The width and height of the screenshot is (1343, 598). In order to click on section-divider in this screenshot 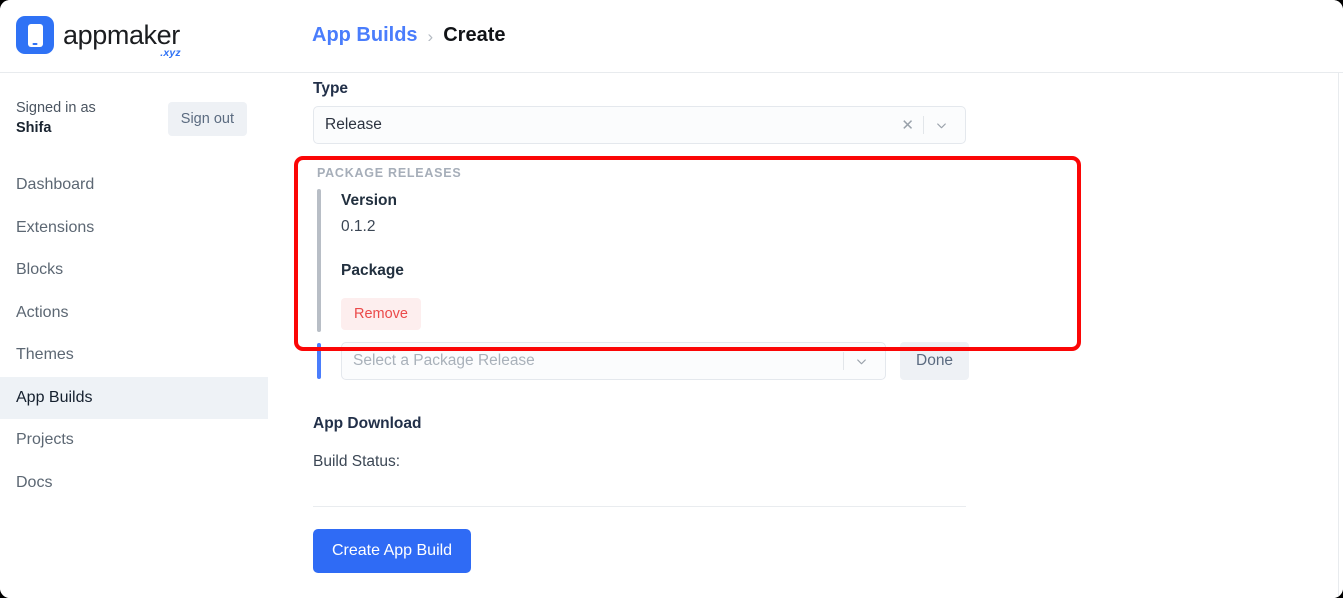, I will do `click(639, 507)`.